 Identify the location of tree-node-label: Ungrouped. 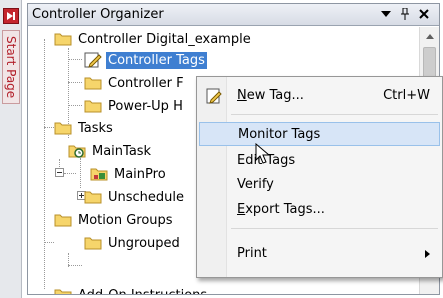
(144, 243).